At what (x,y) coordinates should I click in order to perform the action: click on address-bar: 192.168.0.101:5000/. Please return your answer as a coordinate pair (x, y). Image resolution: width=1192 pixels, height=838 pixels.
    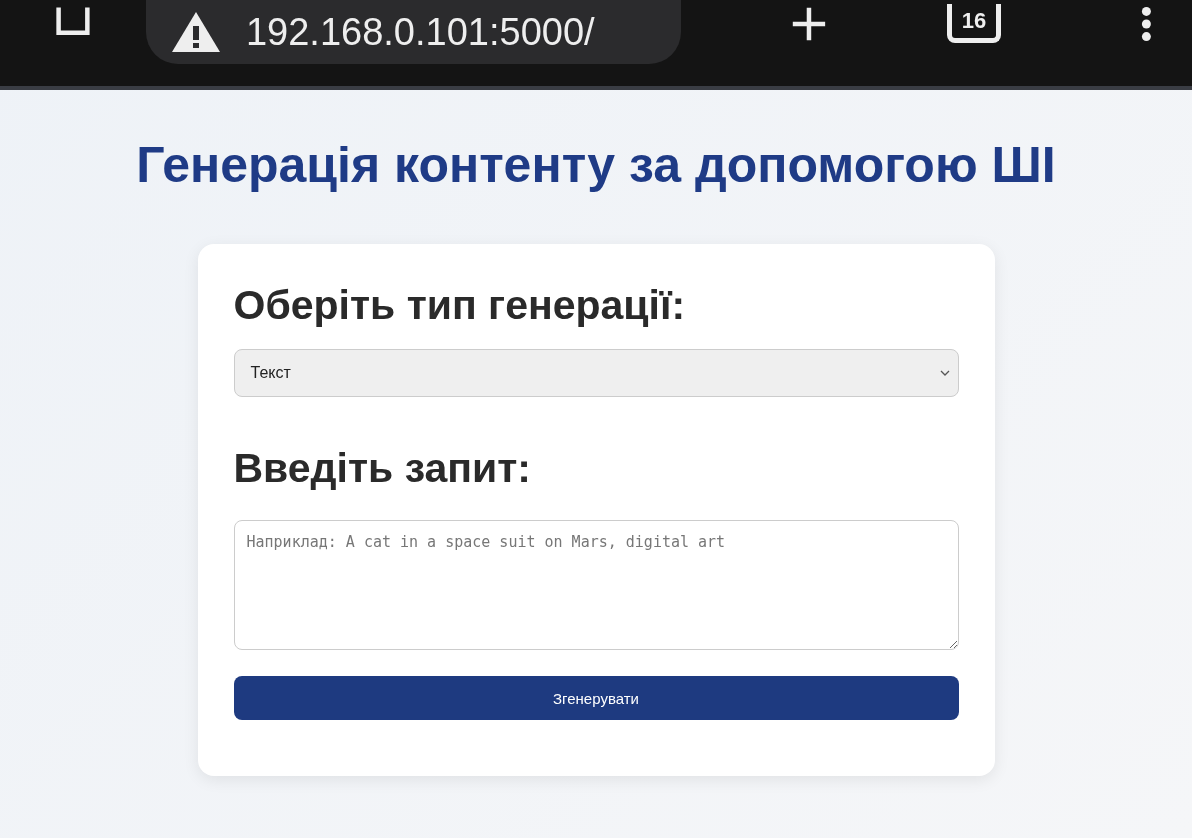
    Looking at the image, I should click on (413, 32).